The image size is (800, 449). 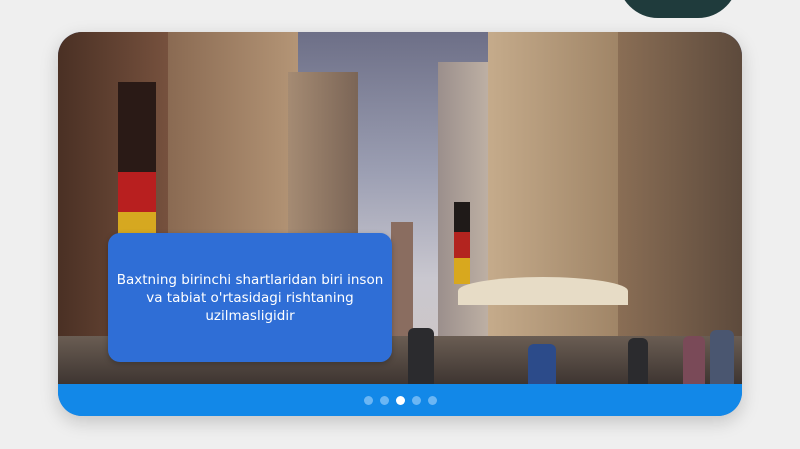 I want to click on decorative-corner-shape, so click(x=678, y=9).